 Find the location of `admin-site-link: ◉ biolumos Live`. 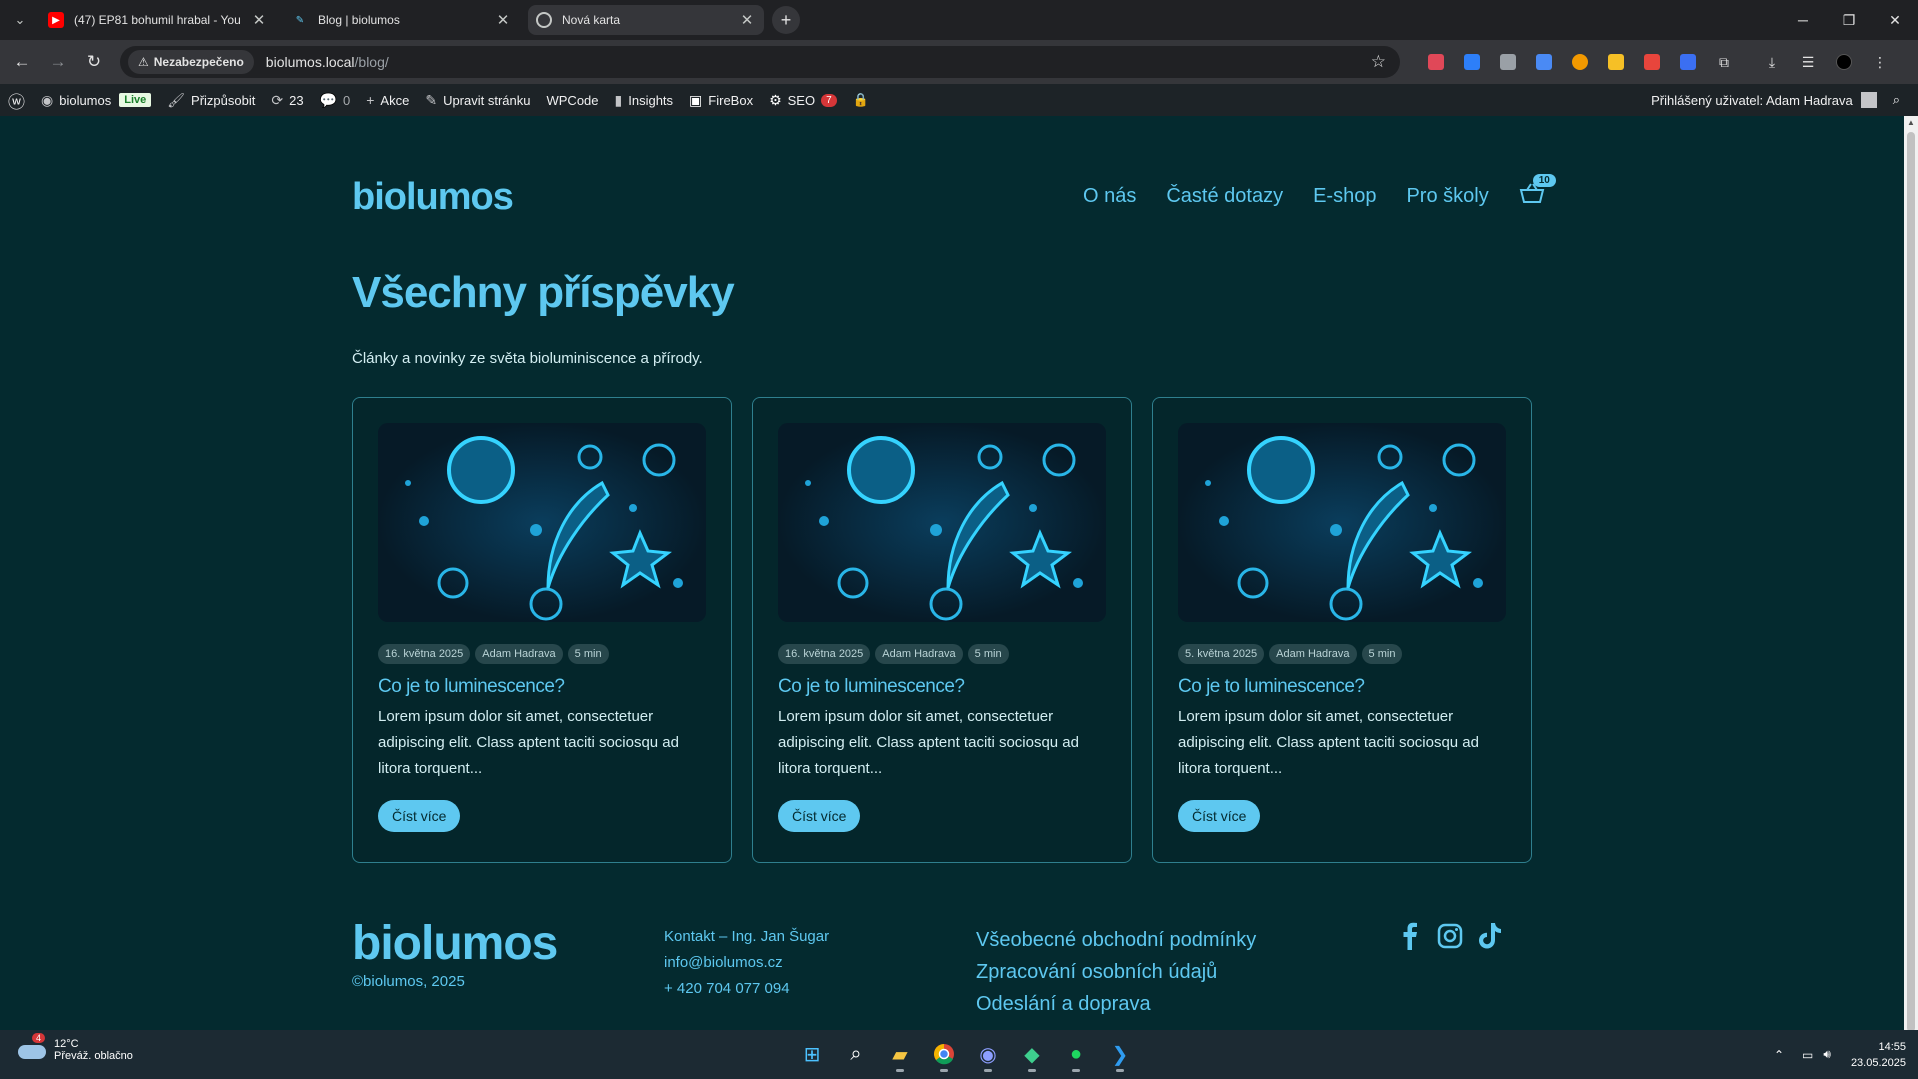

admin-site-link: ◉ biolumos Live is located at coordinates (96, 100).